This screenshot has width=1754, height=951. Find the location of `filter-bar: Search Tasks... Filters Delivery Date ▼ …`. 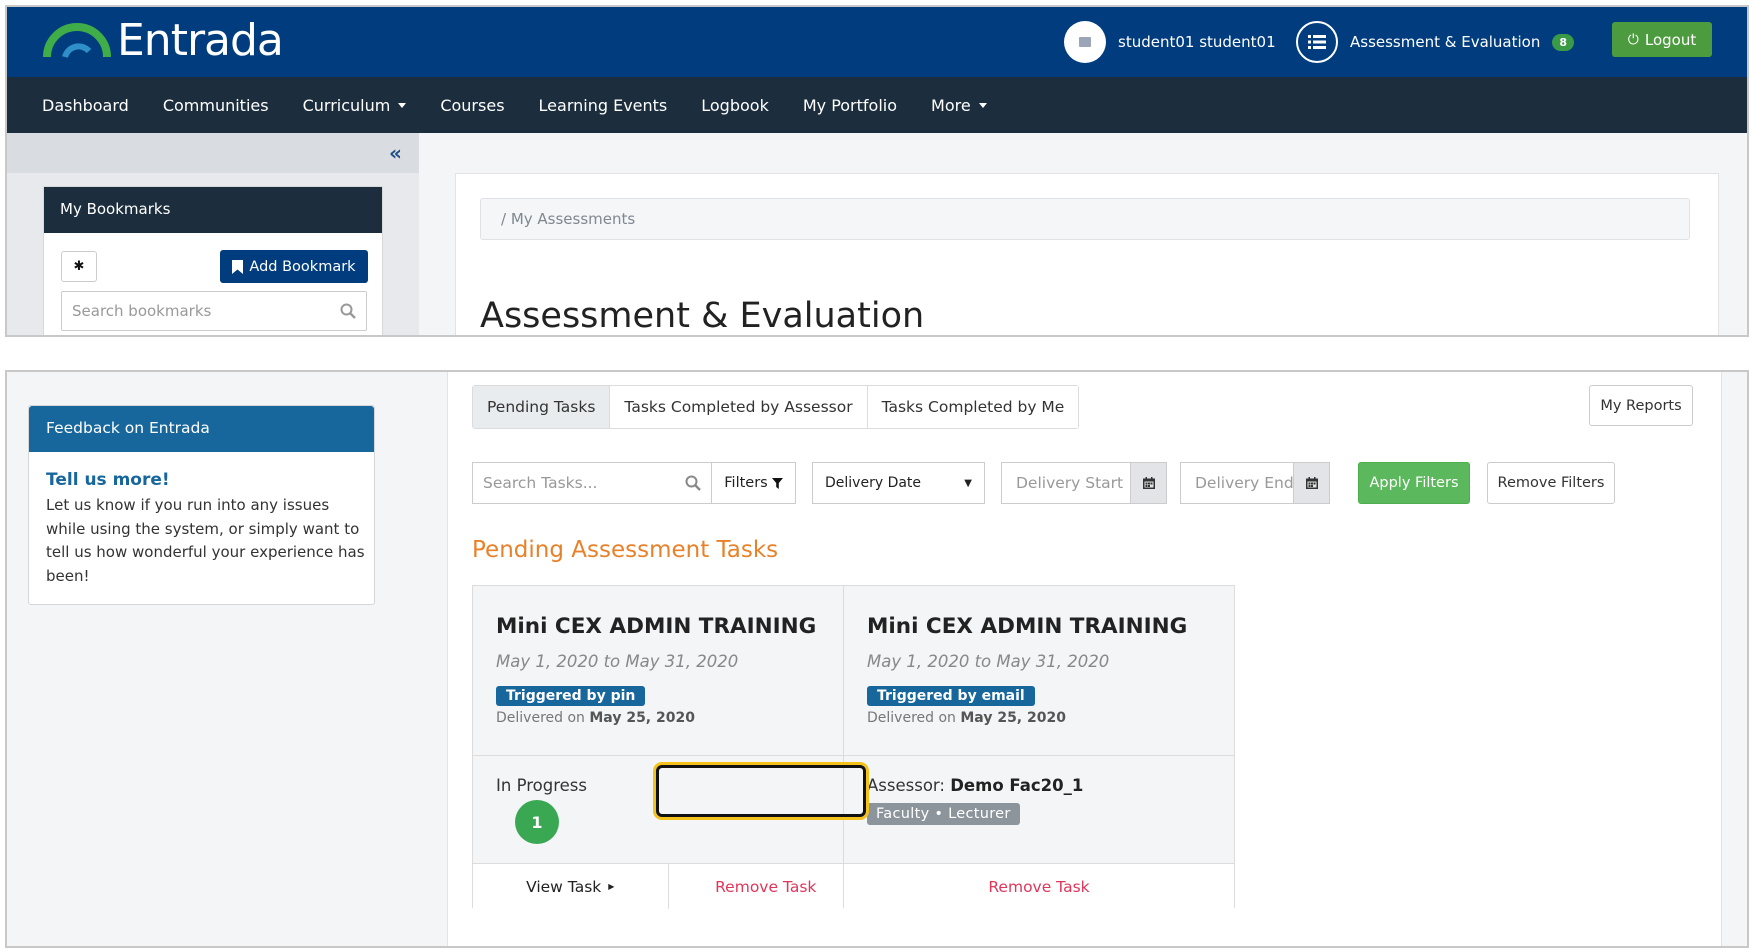

filter-bar: Search Tasks... Filters Delivery Date ▼ … is located at coordinates (1082, 483).